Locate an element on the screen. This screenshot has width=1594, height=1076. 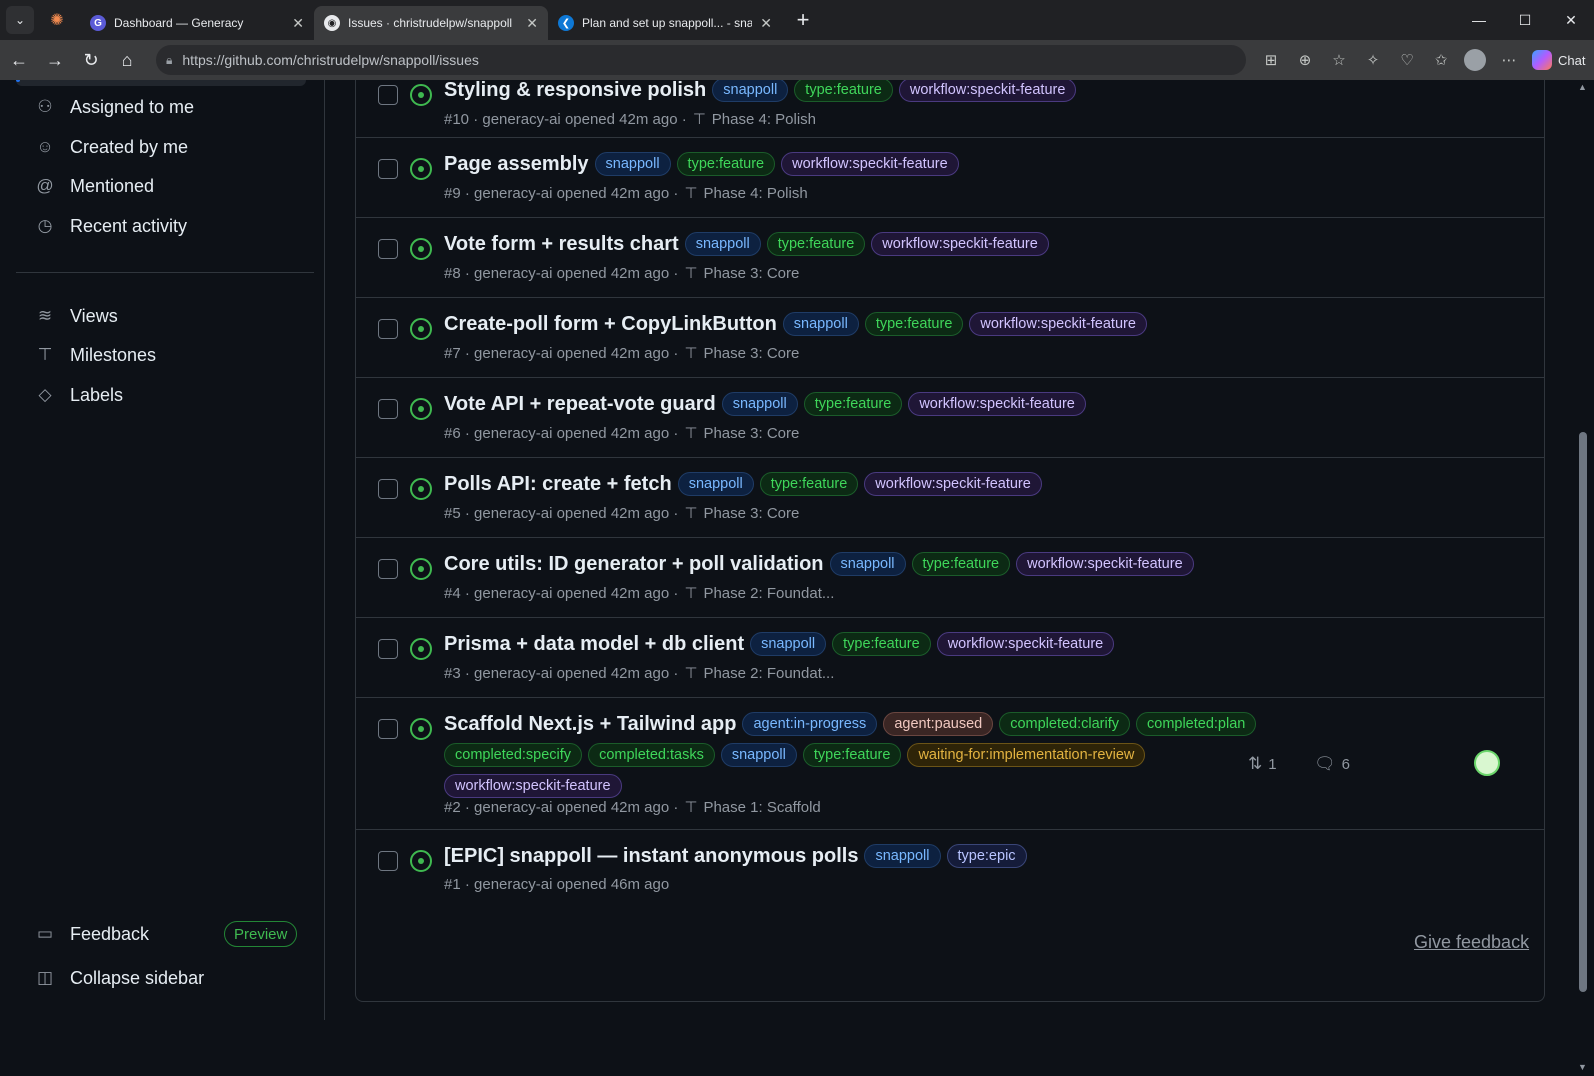
issue-title-link: Vote API + repeat-vote guard is located at coordinates (580, 404).